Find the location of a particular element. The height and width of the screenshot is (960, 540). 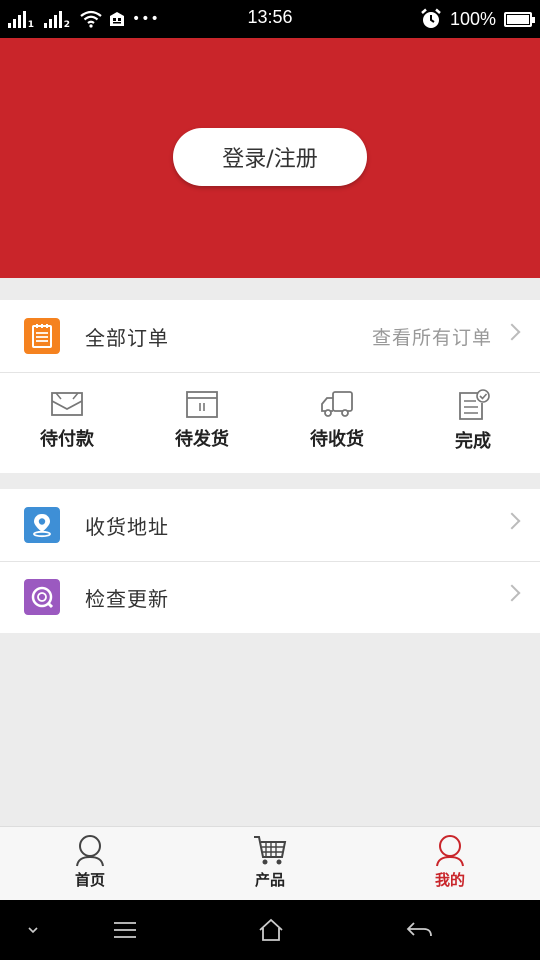

alarm-icon is located at coordinates (431, 18).